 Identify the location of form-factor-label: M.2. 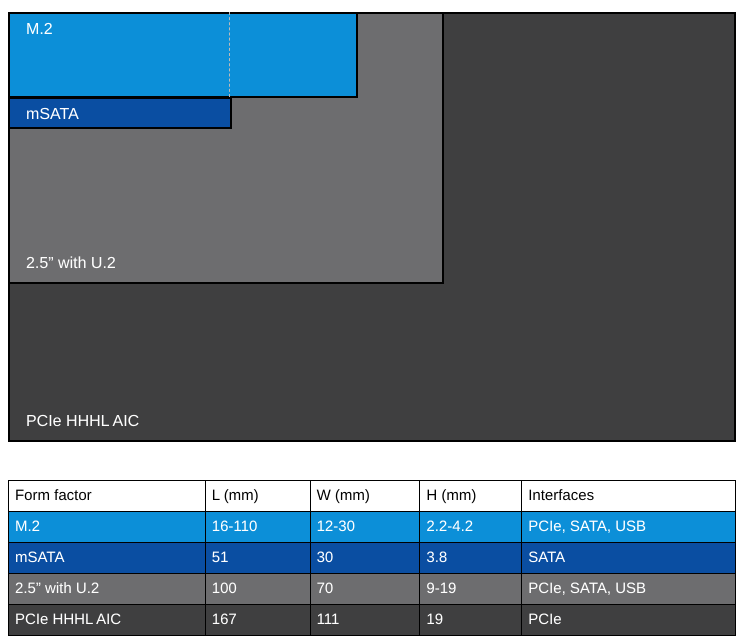
(39, 30).